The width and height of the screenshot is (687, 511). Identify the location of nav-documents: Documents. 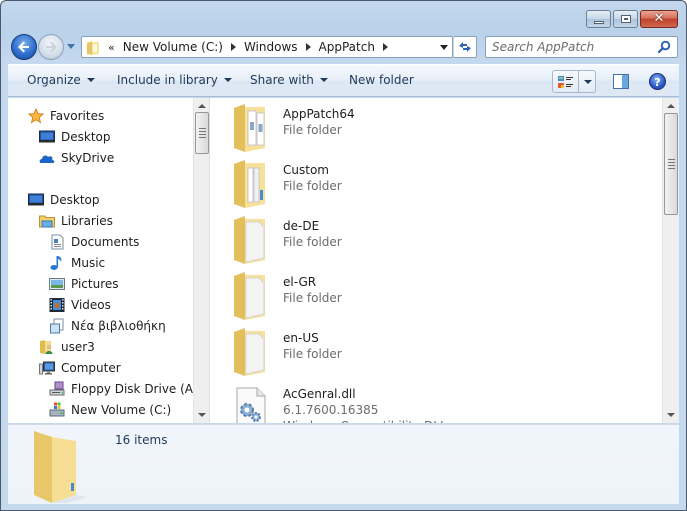
(94, 242).